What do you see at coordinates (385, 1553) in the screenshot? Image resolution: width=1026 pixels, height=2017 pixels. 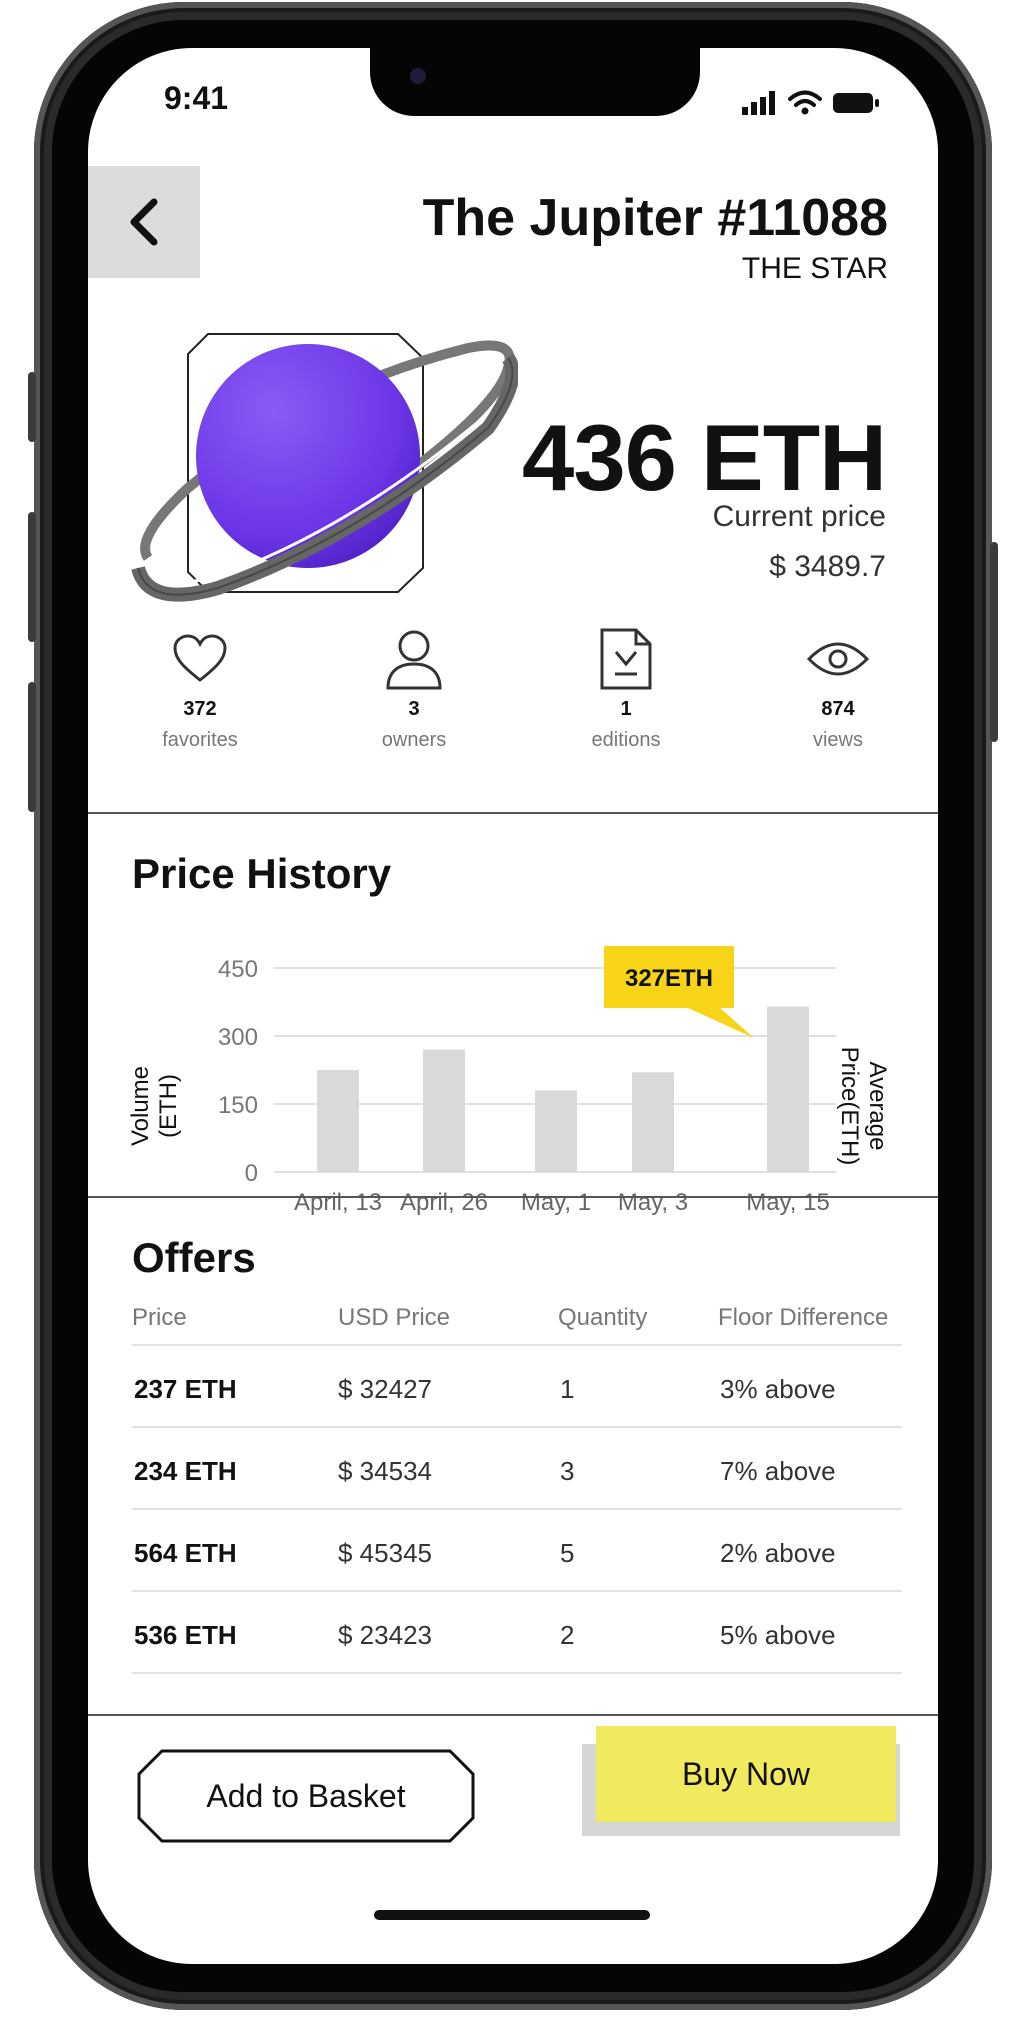 I see `offer-usd: $ 45345` at bounding box center [385, 1553].